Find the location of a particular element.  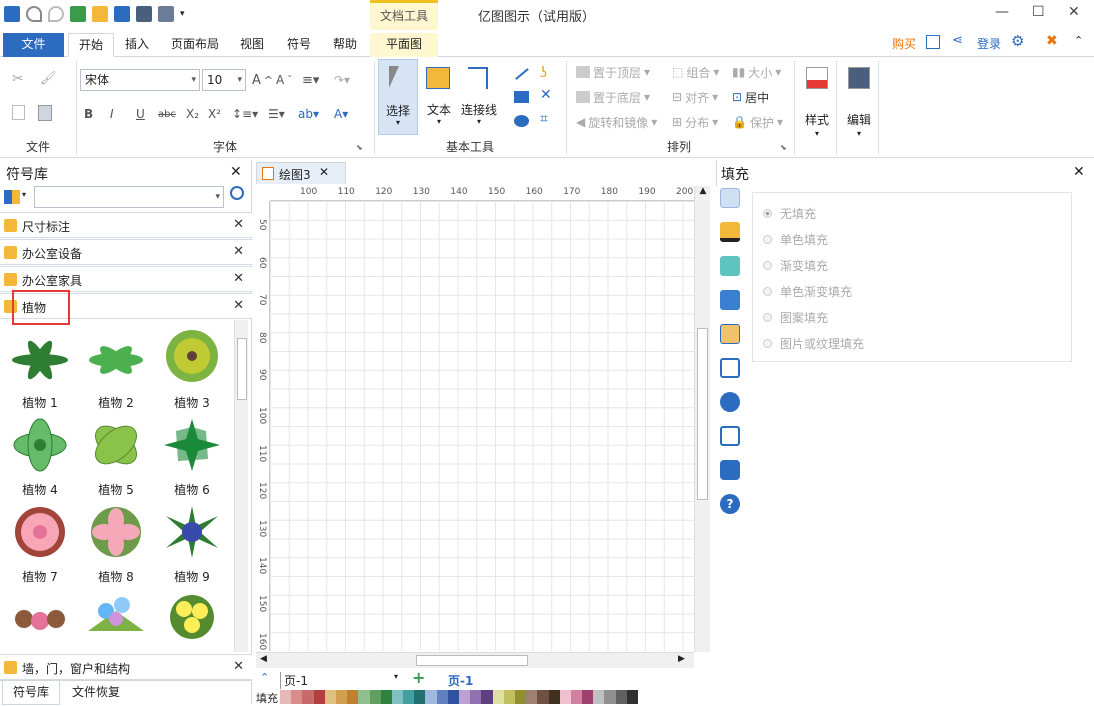

tab-file-recovery: 文件恢复 is located at coordinates (96, 691).